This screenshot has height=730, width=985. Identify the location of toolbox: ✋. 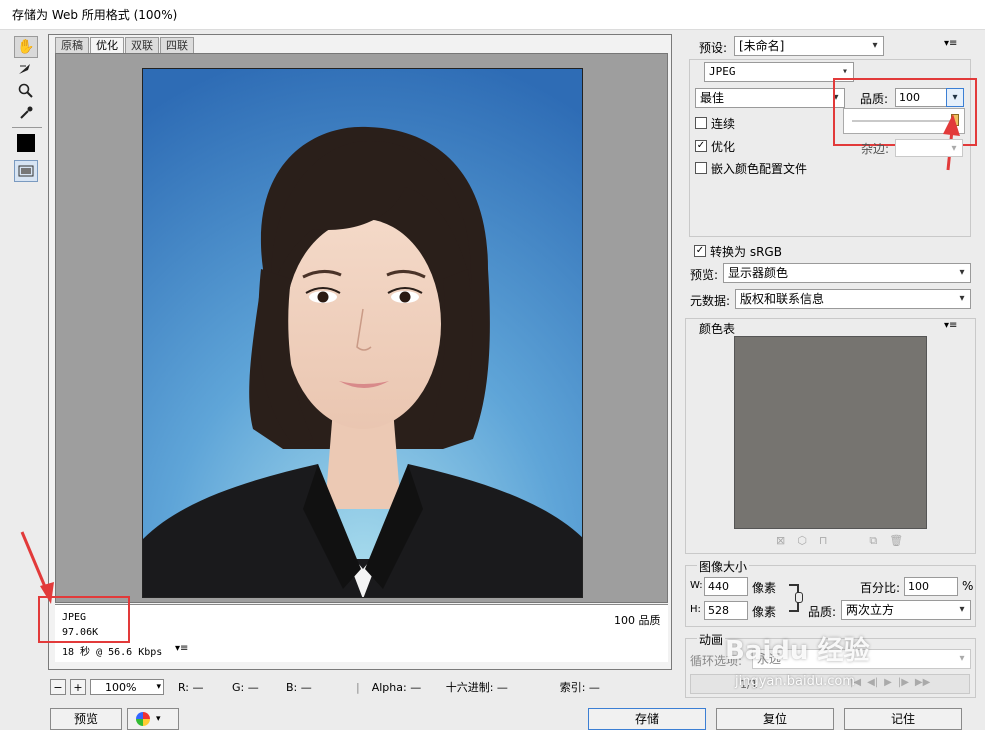
(26, 114).